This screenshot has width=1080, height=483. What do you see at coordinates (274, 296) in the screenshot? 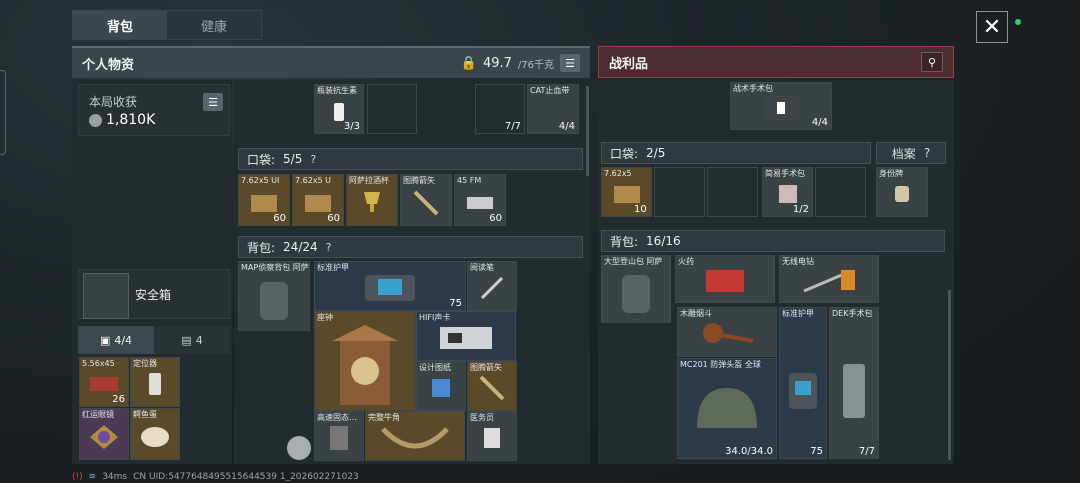
I see `equipped-backpack: MAP侦察背包 阿萨` at bounding box center [274, 296].